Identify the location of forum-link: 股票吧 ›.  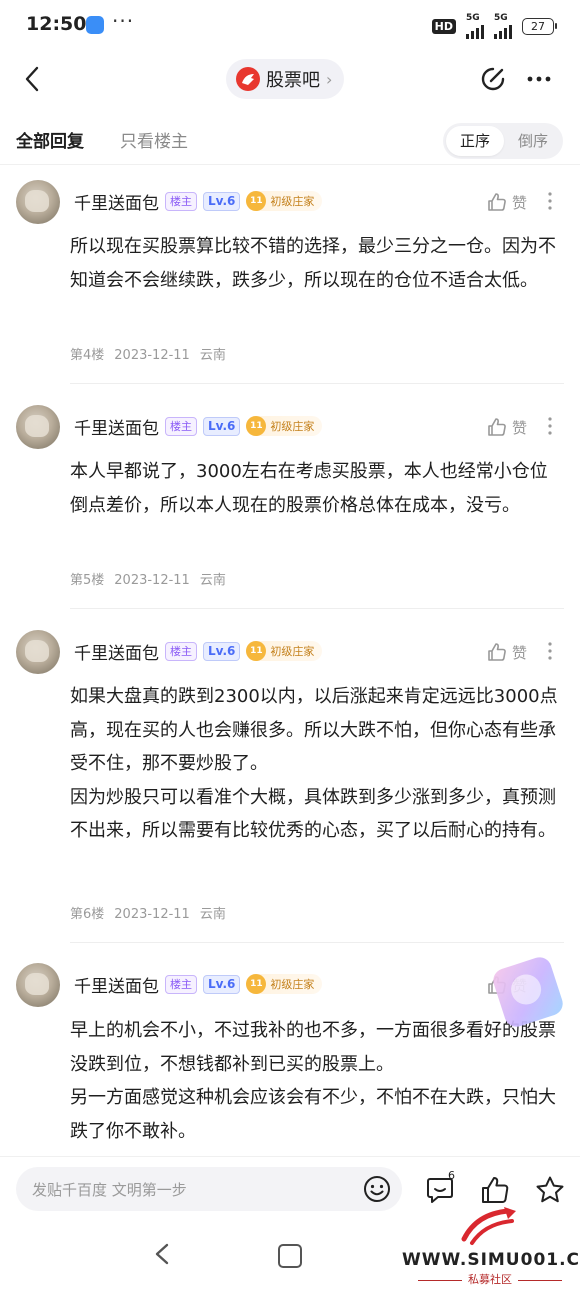
(285, 79).